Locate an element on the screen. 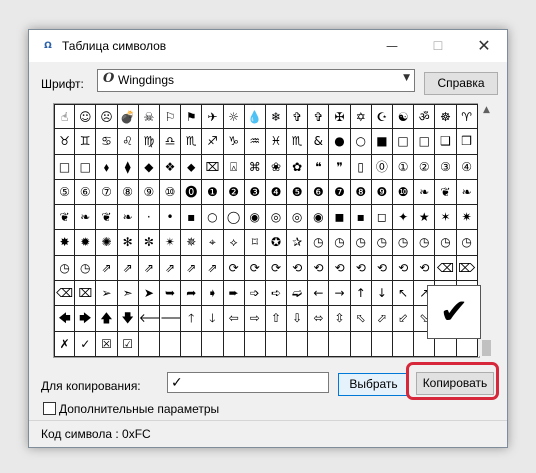  character-cell: ⬀ is located at coordinates (382, 319).